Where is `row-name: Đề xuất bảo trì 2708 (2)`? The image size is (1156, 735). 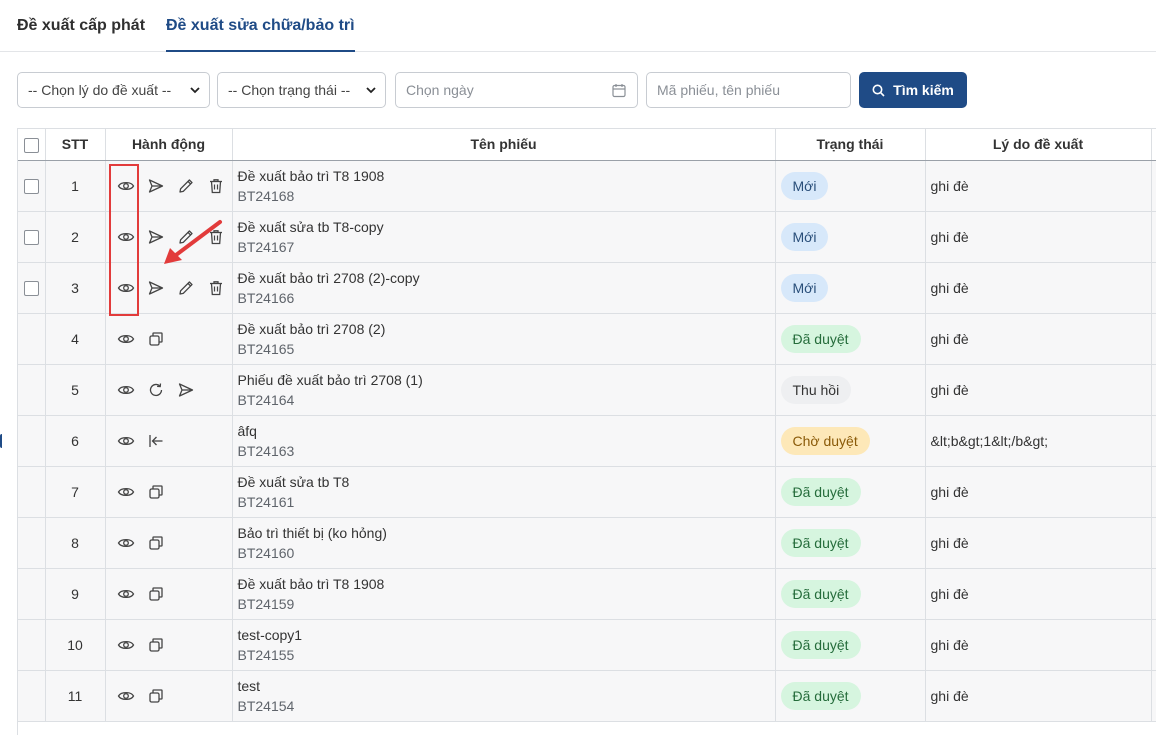 row-name: Đề xuất bảo trì 2708 (2) is located at coordinates (311, 328).